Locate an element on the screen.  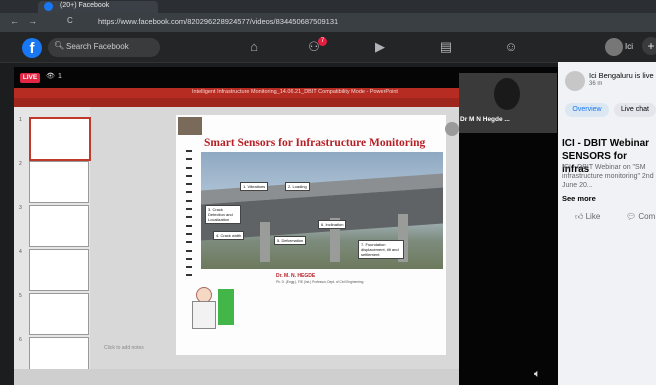
like-button: 👍︎ Like is located at coordinates (587, 217).